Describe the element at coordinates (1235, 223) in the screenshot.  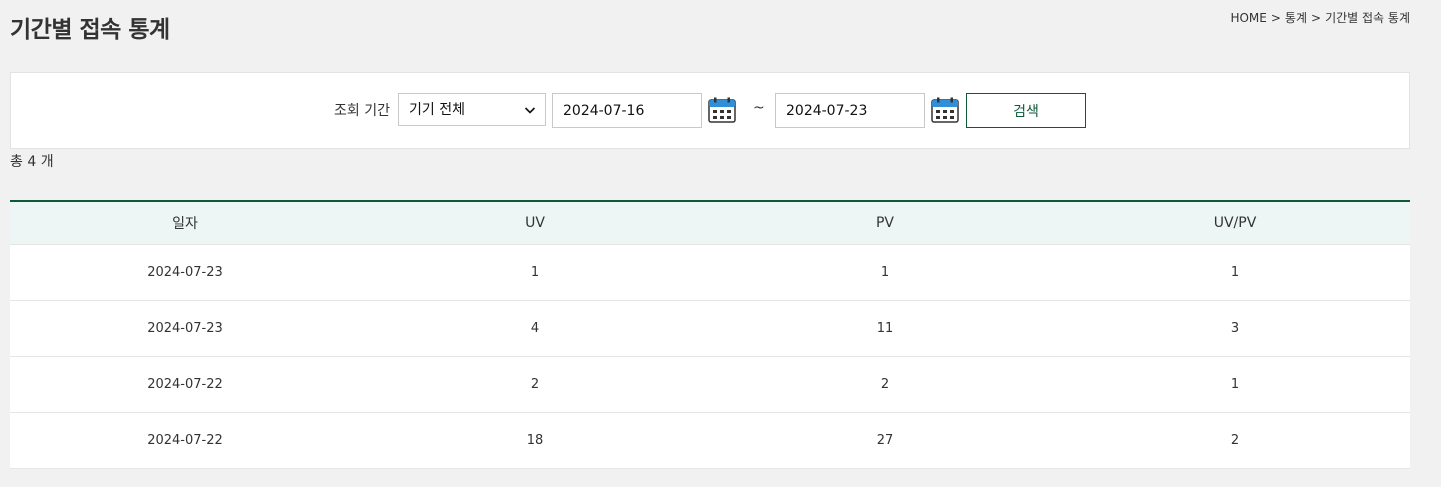
I see `column-header-uv-pv: UV/PV` at that location.